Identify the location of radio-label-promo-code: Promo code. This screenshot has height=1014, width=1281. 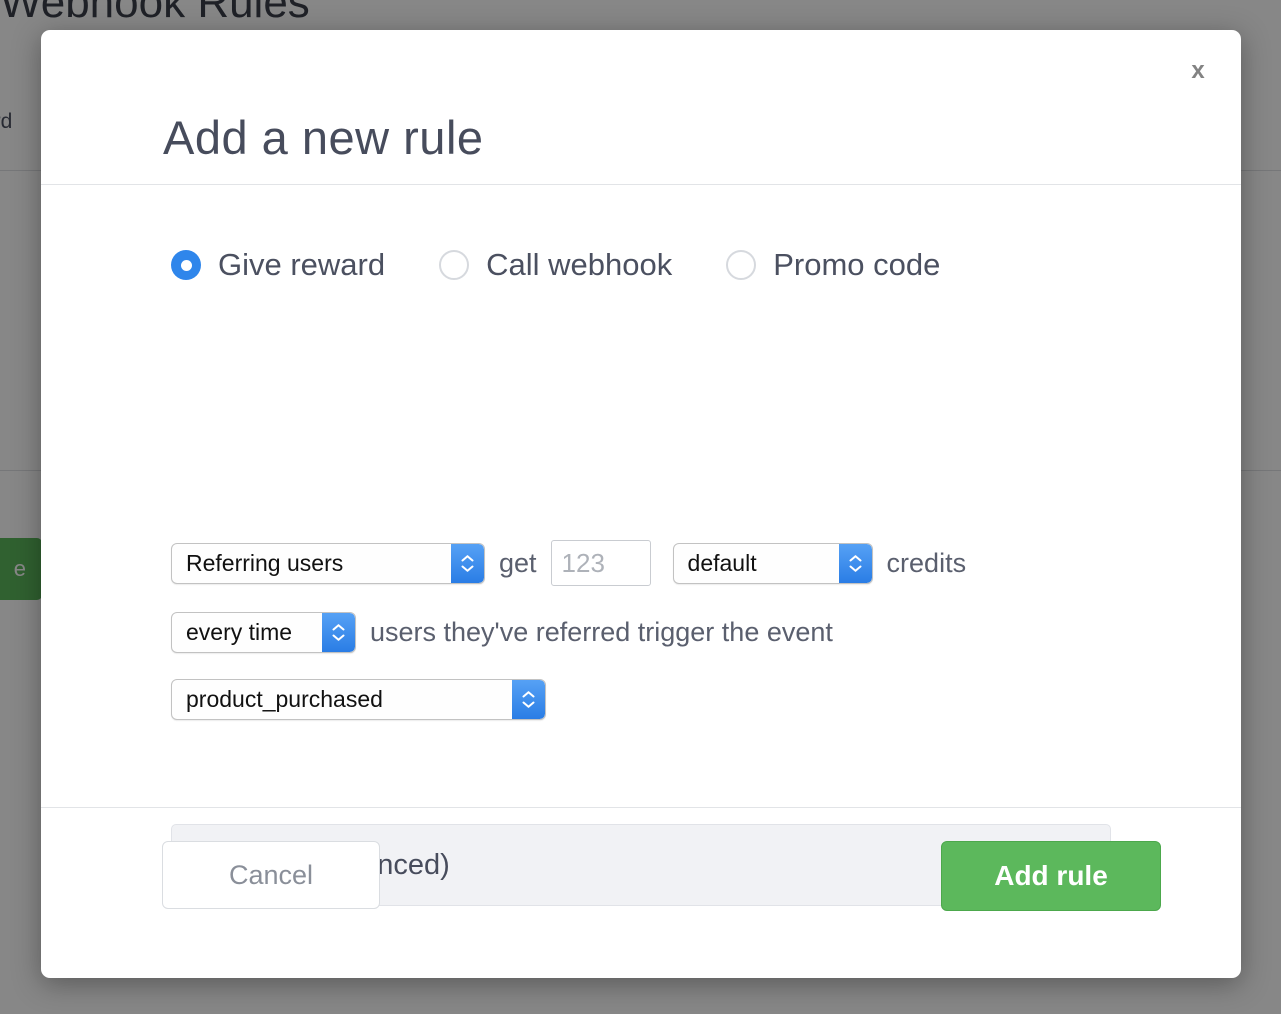
(857, 264).